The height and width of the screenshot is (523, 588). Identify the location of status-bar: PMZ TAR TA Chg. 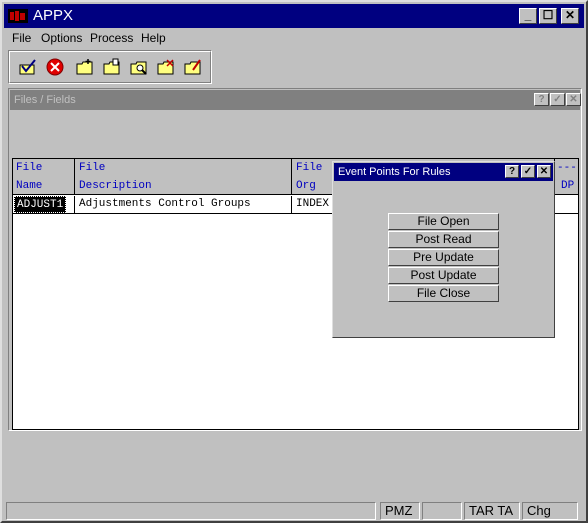
(294, 510).